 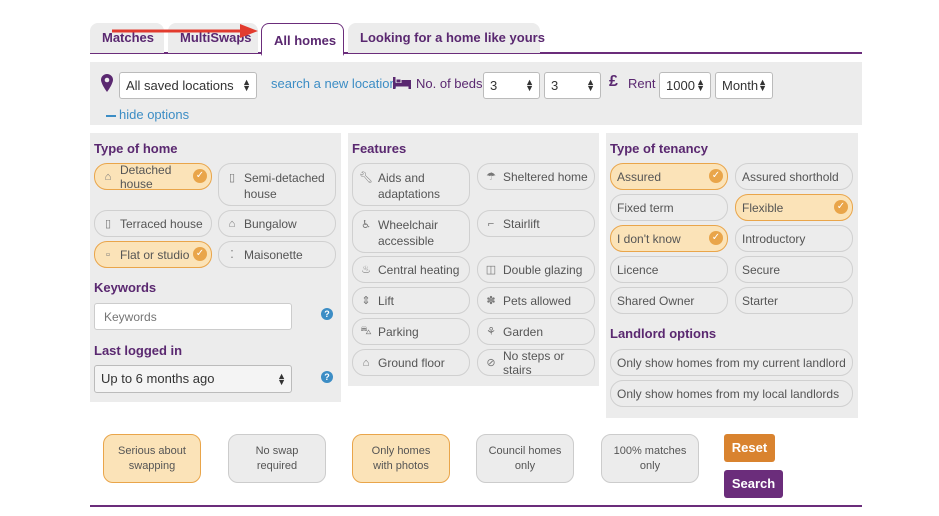 I want to click on beds-min-select: 3 ▲ ▼, so click(x=511, y=85).